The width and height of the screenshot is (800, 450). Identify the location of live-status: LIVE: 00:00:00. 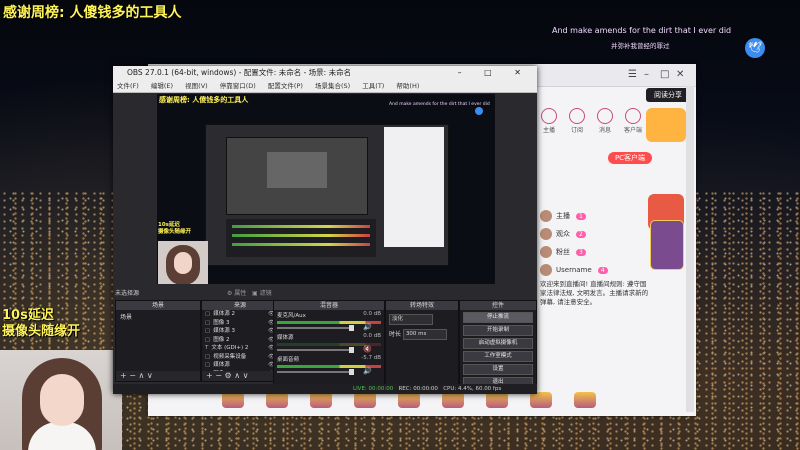
(373, 389).